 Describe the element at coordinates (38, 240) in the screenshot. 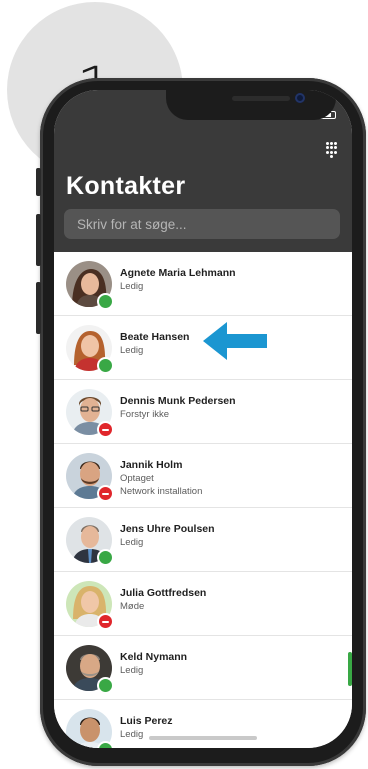

I see `volume-up-button` at that location.